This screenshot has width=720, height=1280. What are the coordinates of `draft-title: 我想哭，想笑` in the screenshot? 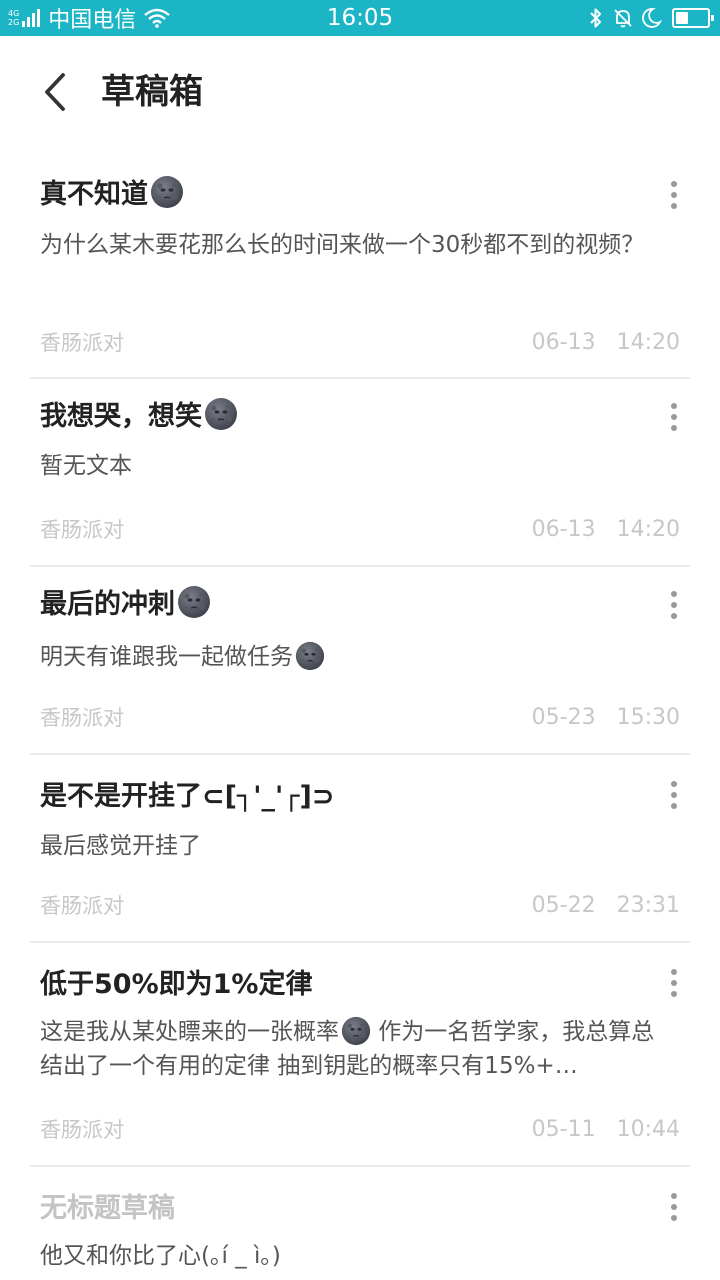 It's located at (139, 417).